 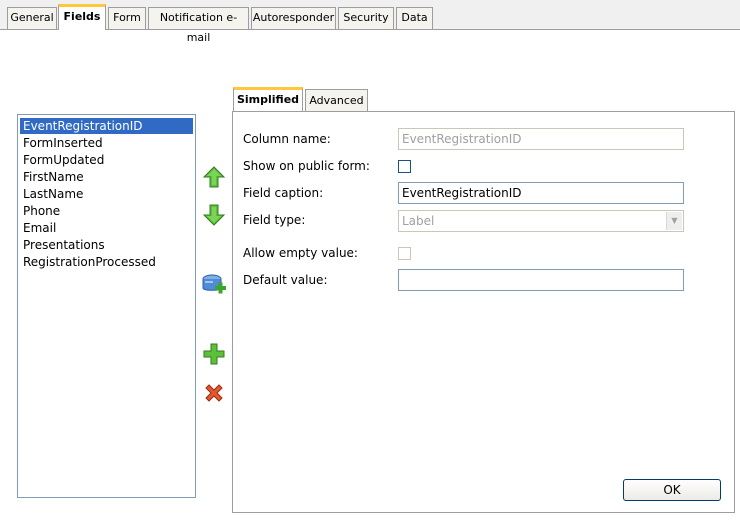 What do you see at coordinates (82, 17) in the screenshot?
I see `tab-fields: Fields` at bounding box center [82, 17].